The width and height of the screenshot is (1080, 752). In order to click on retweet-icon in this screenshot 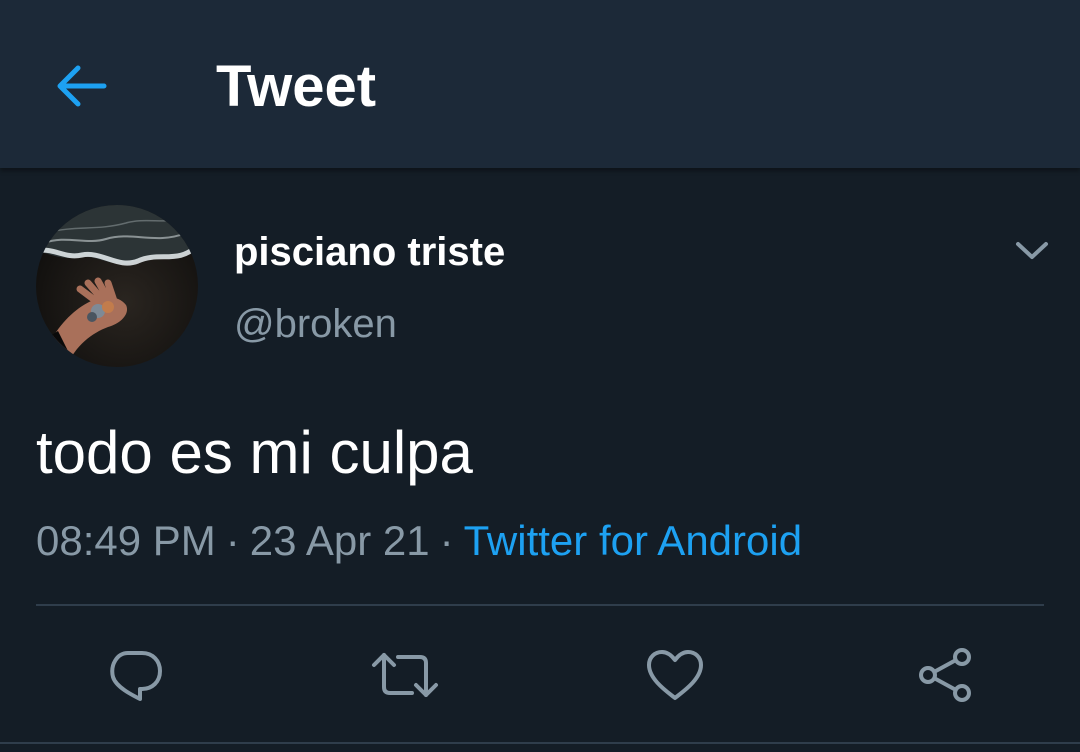, I will do `click(405, 675)`.